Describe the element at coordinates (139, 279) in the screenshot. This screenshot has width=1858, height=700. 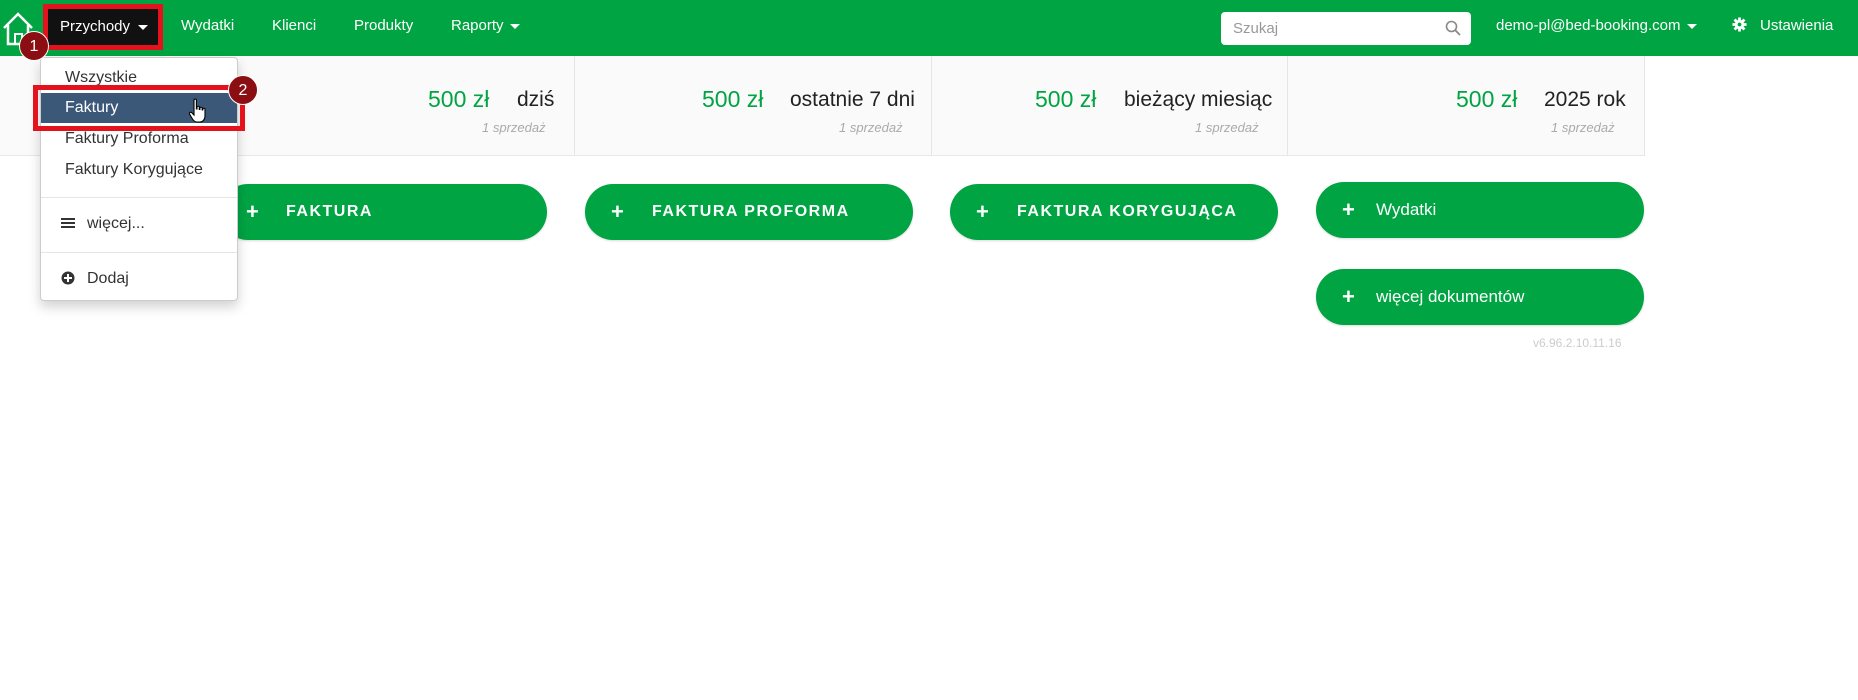
I see `menu-item-dodaj: Dodaj` at that location.